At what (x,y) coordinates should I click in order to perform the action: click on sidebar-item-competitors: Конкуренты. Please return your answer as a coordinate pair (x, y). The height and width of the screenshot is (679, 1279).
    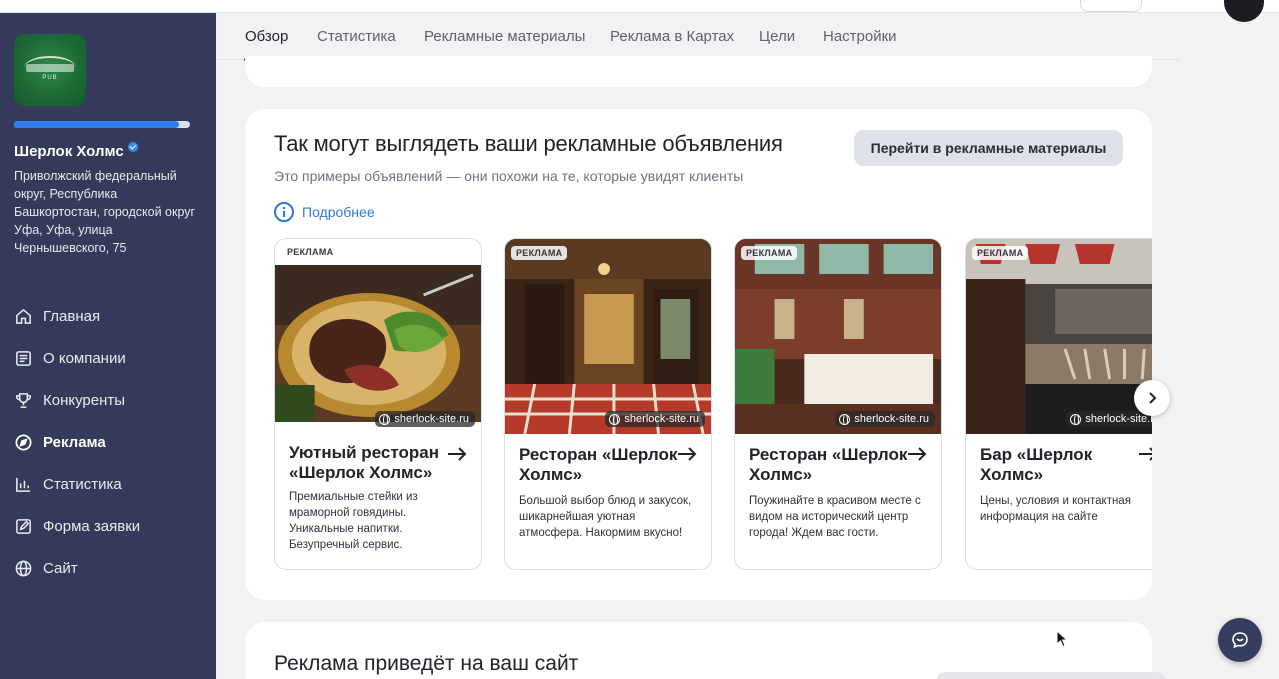
    Looking at the image, I should click on (108, 400).